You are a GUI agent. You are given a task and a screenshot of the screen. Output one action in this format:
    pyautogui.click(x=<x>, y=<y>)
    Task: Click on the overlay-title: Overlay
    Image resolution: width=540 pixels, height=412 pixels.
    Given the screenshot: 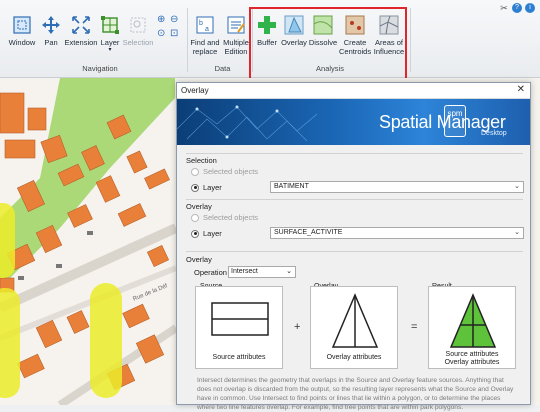 What is the action you would take?
    pyautogui.click(x=199, y=206)
    